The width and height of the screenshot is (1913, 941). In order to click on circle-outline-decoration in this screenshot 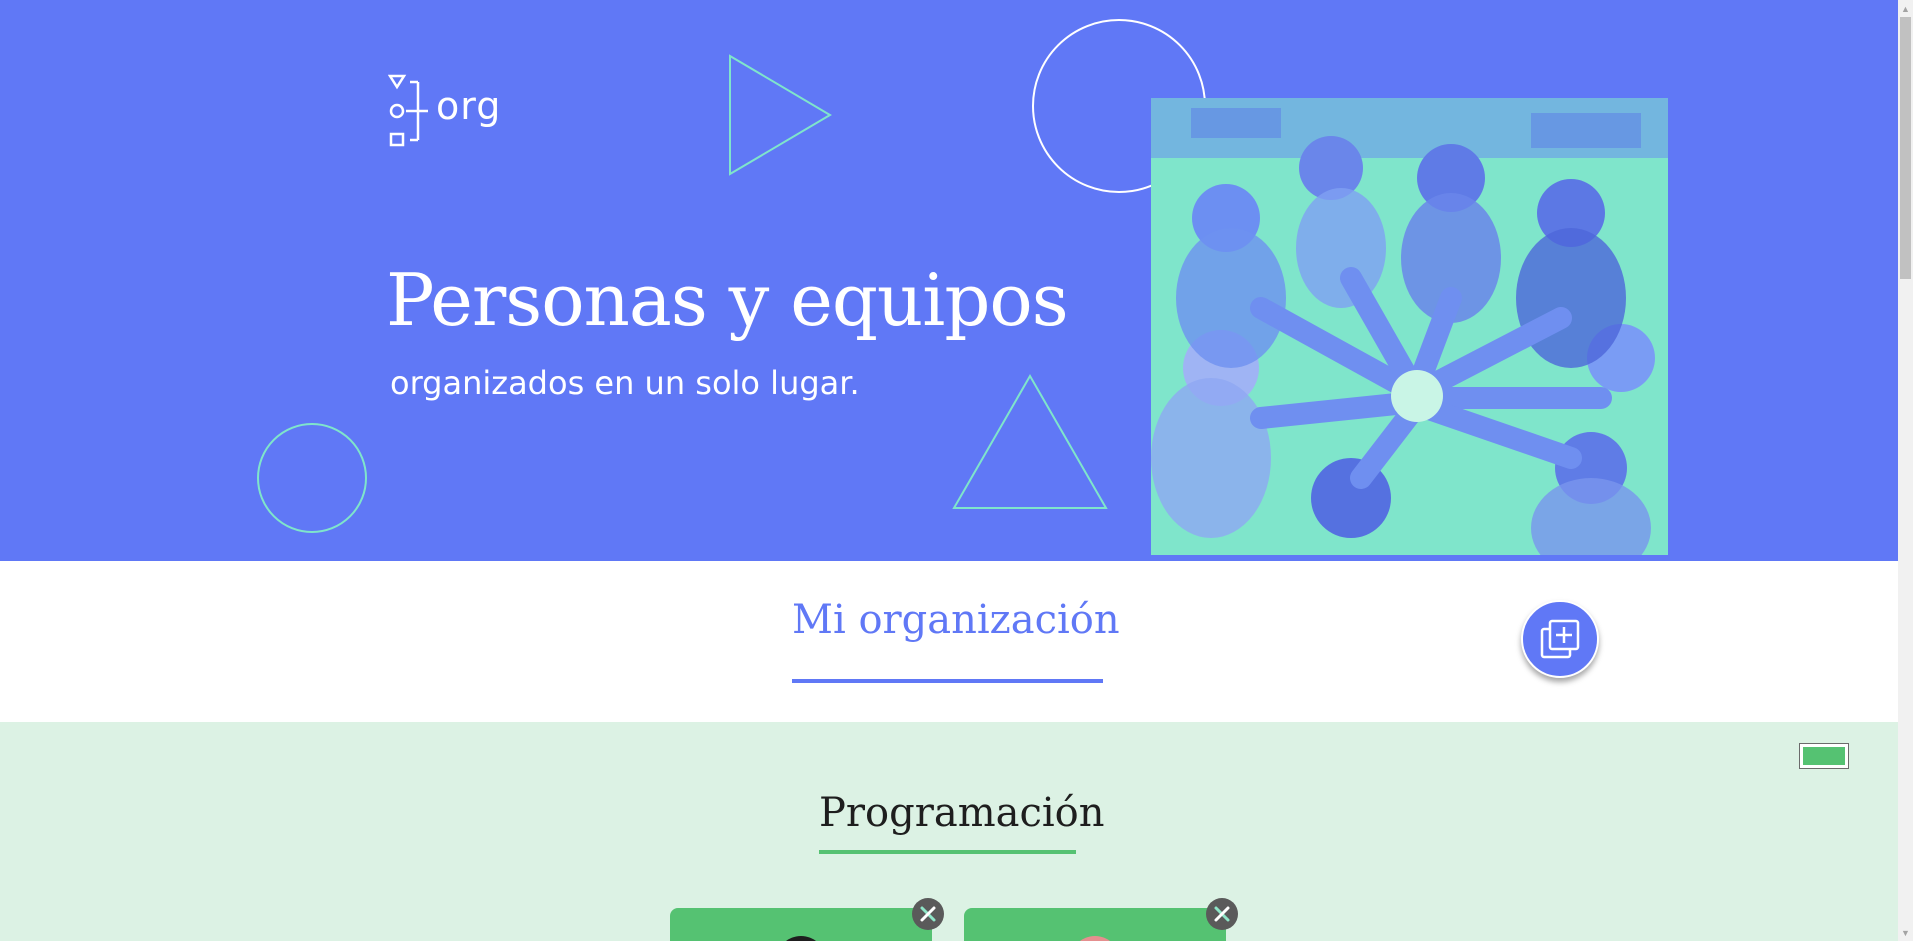, I will do `click(312, 478)`.